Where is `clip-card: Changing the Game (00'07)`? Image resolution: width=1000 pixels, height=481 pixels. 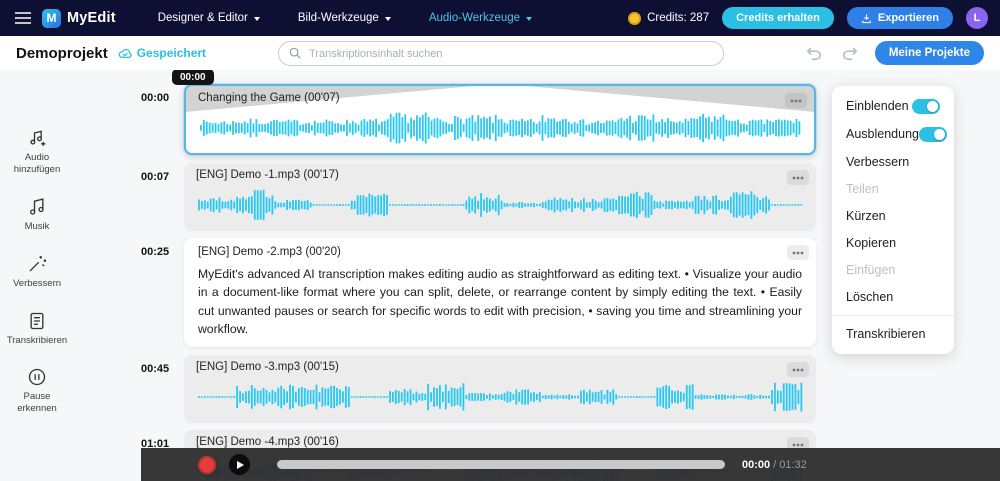 clip-card: Changing the Game (00'07) is located at coordinates (500, 119).